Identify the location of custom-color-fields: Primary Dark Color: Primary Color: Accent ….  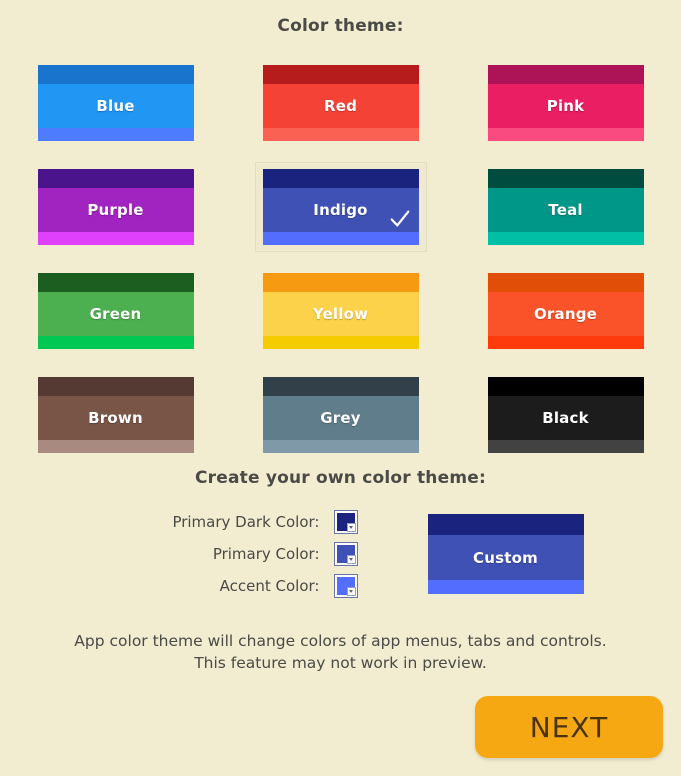
(243, 551).